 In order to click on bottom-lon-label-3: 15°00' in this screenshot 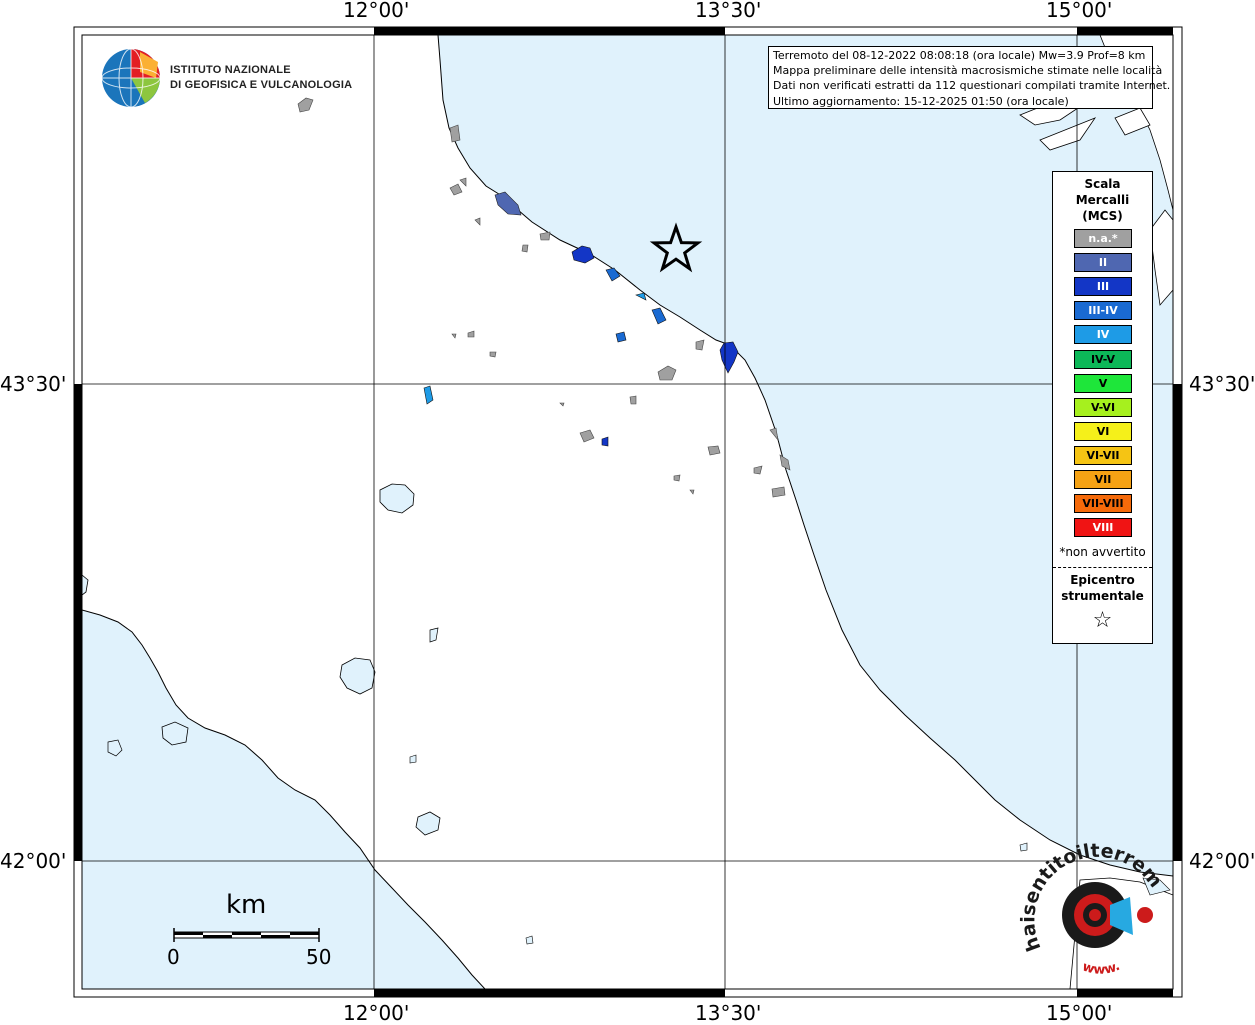, I will do `click(1079, 1013)`.